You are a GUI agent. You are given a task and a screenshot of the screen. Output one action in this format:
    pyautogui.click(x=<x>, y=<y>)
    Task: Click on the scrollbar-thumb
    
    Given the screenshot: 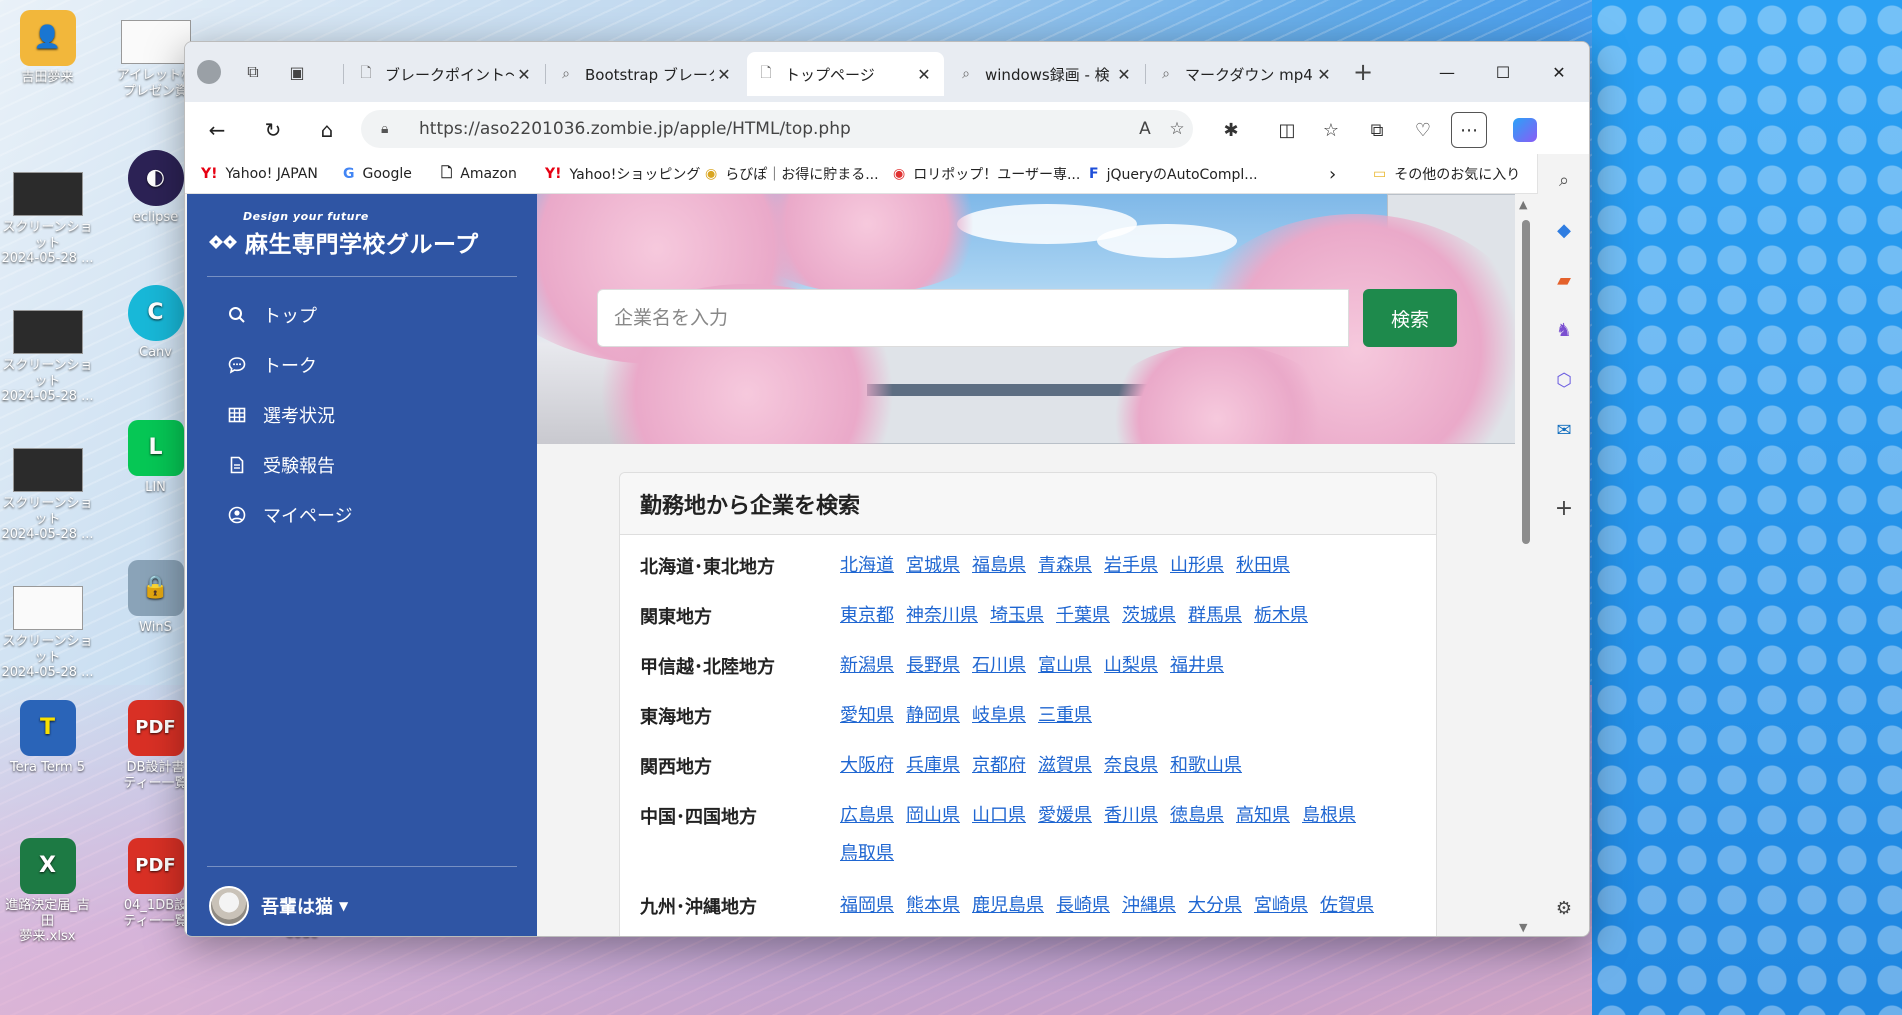 What is the action you would take?
    pyautogui.click(x=1526, y=382)
    